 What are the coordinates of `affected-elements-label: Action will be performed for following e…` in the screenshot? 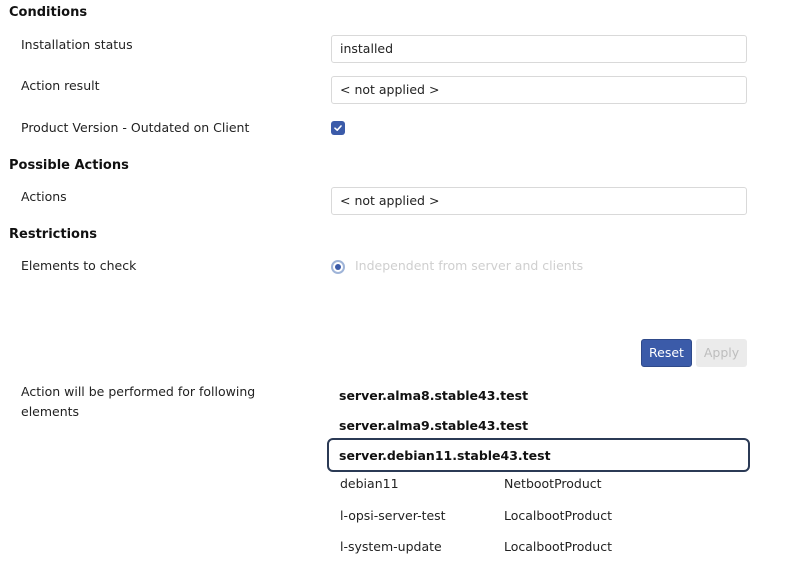 It's located at (138, 401).